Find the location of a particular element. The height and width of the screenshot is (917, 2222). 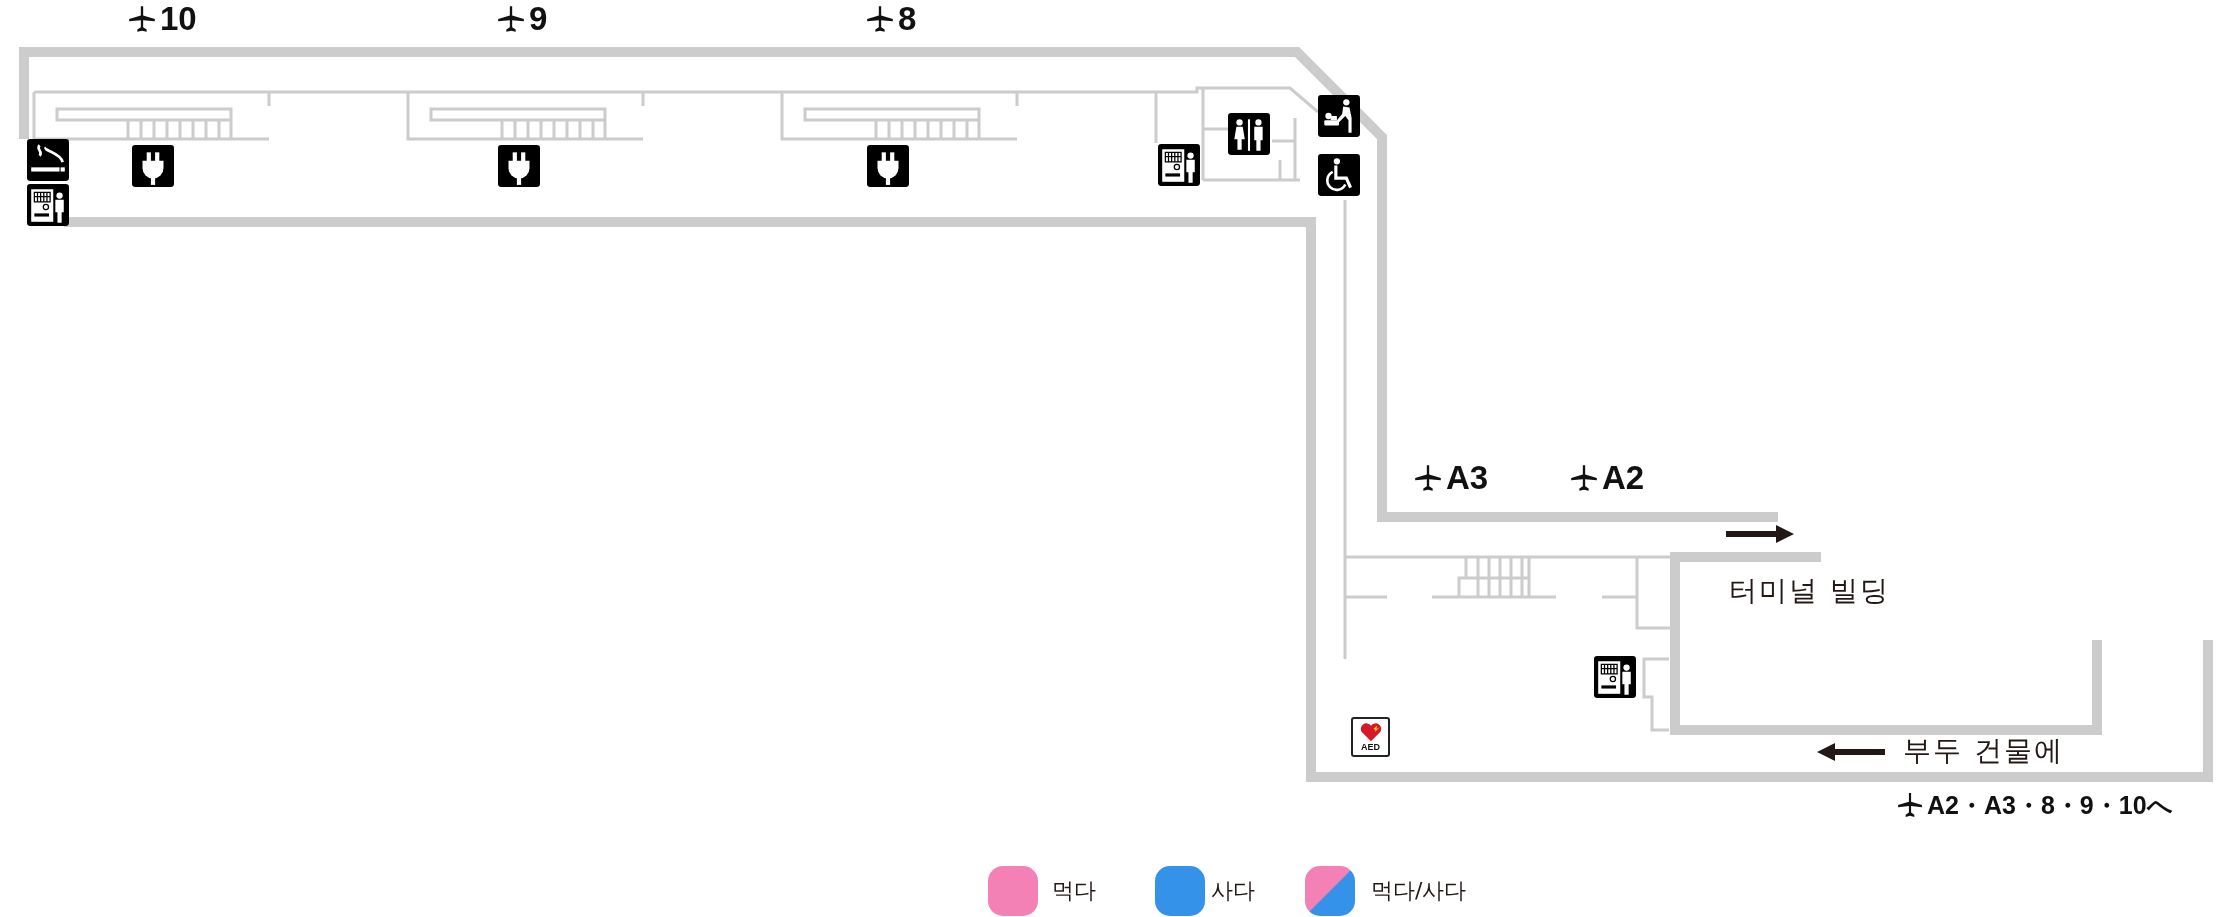

legend-label: 먹다/사다 is located at coordinates (1419, 891).